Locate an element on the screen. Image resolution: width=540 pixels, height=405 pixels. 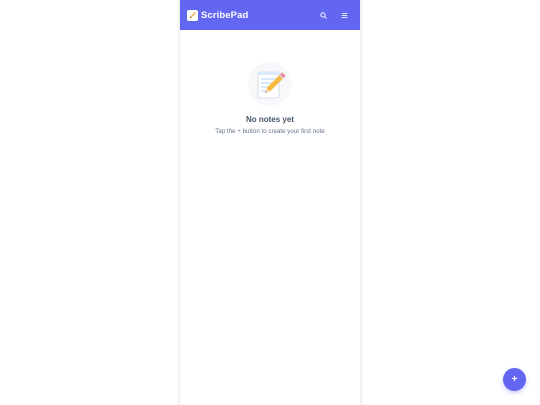
add-note-button: + is located at coordinates (514, 379).